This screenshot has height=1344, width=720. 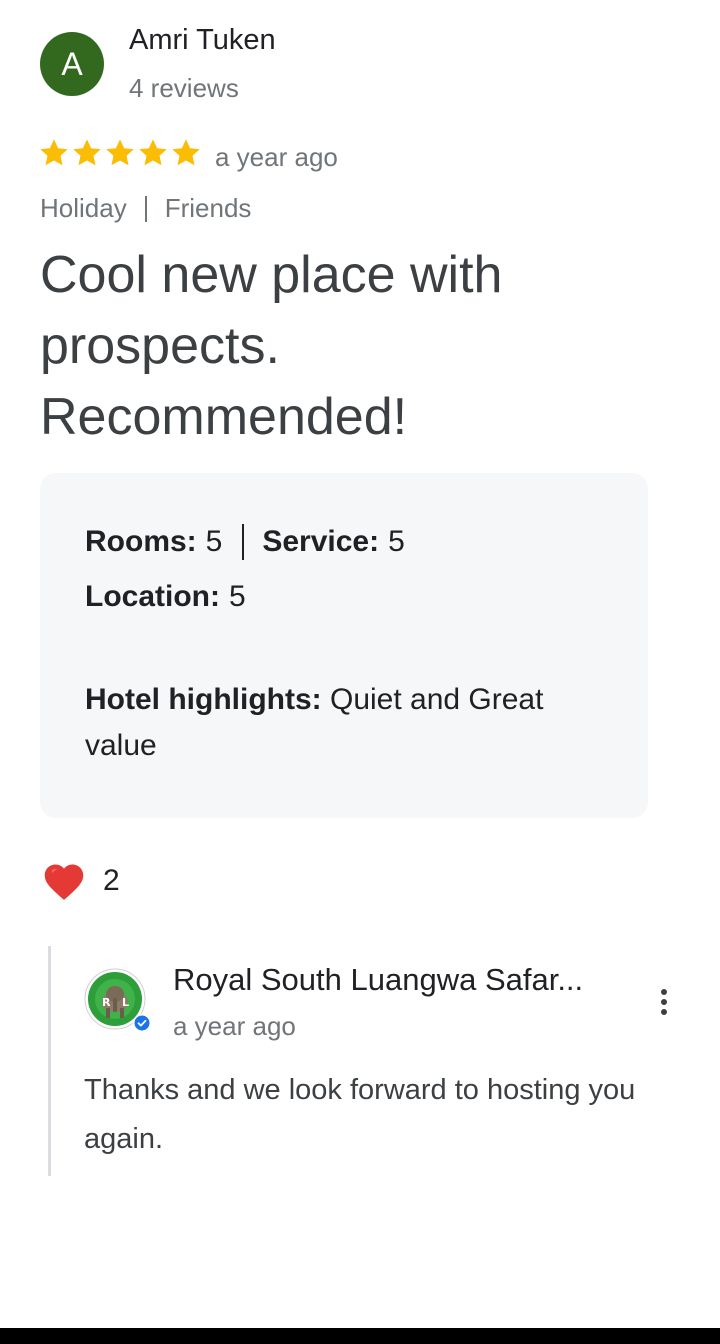 What do you see at coordinates (237, 596) in the screenshot?
I see `location-value: 5` at bounding box center [237, 596].